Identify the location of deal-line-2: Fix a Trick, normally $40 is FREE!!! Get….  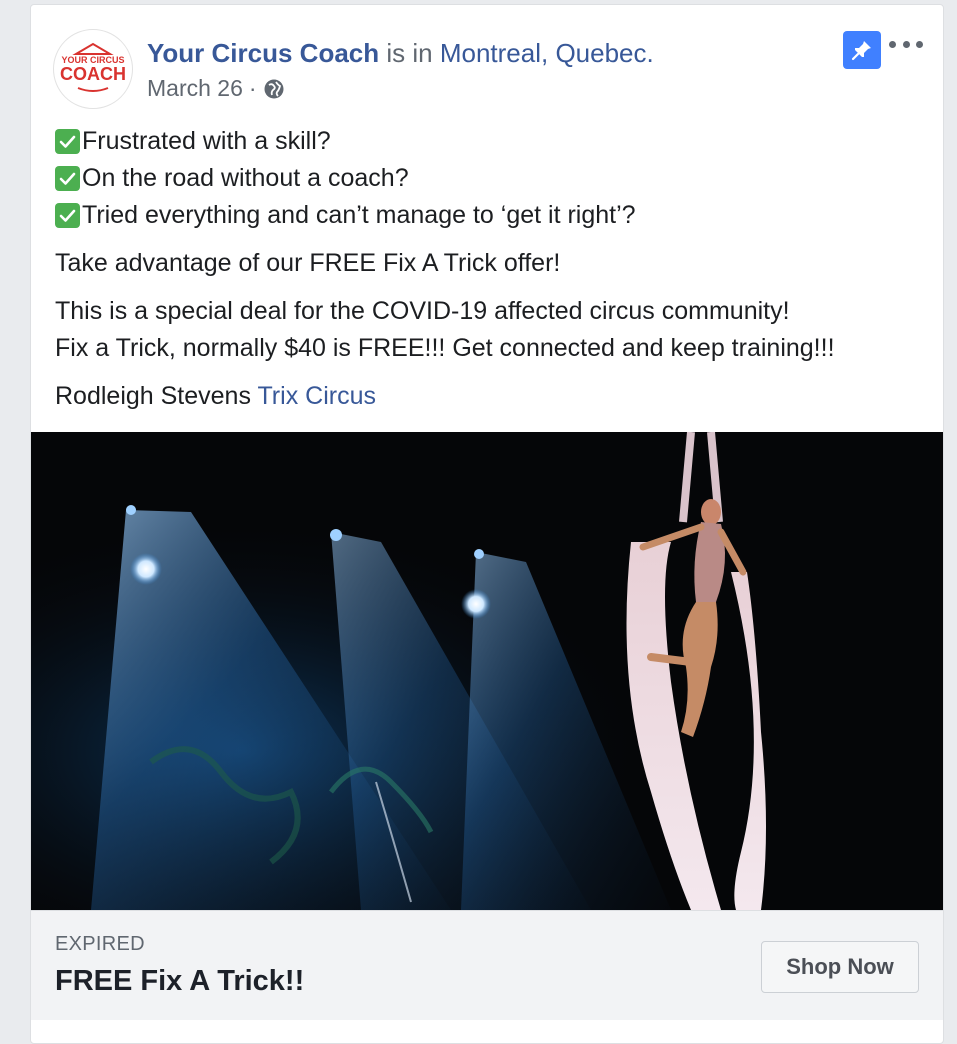
(445, 348).